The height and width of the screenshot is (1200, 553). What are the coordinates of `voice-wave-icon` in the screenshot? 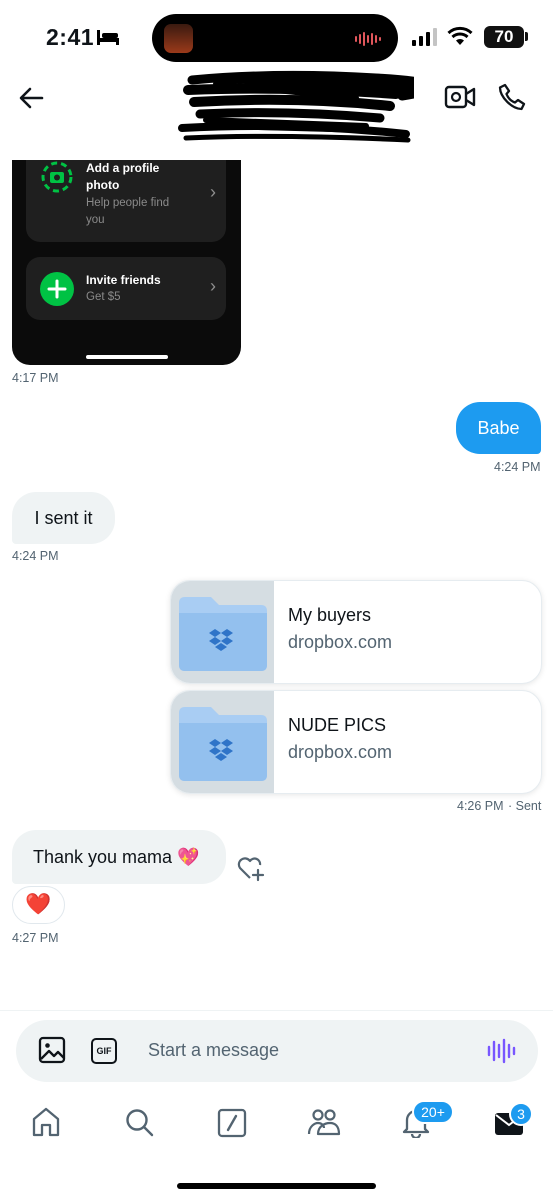 It's located at (501, 1051).